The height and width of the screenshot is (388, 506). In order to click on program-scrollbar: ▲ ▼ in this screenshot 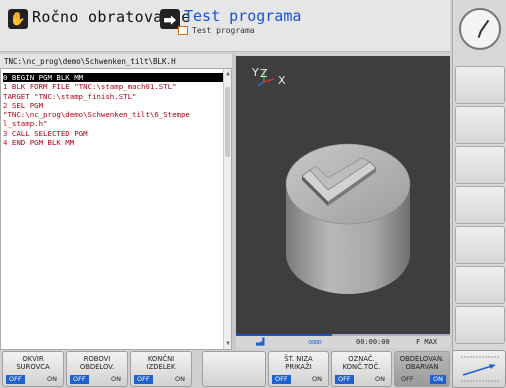, I will do `click(227, 209)`.